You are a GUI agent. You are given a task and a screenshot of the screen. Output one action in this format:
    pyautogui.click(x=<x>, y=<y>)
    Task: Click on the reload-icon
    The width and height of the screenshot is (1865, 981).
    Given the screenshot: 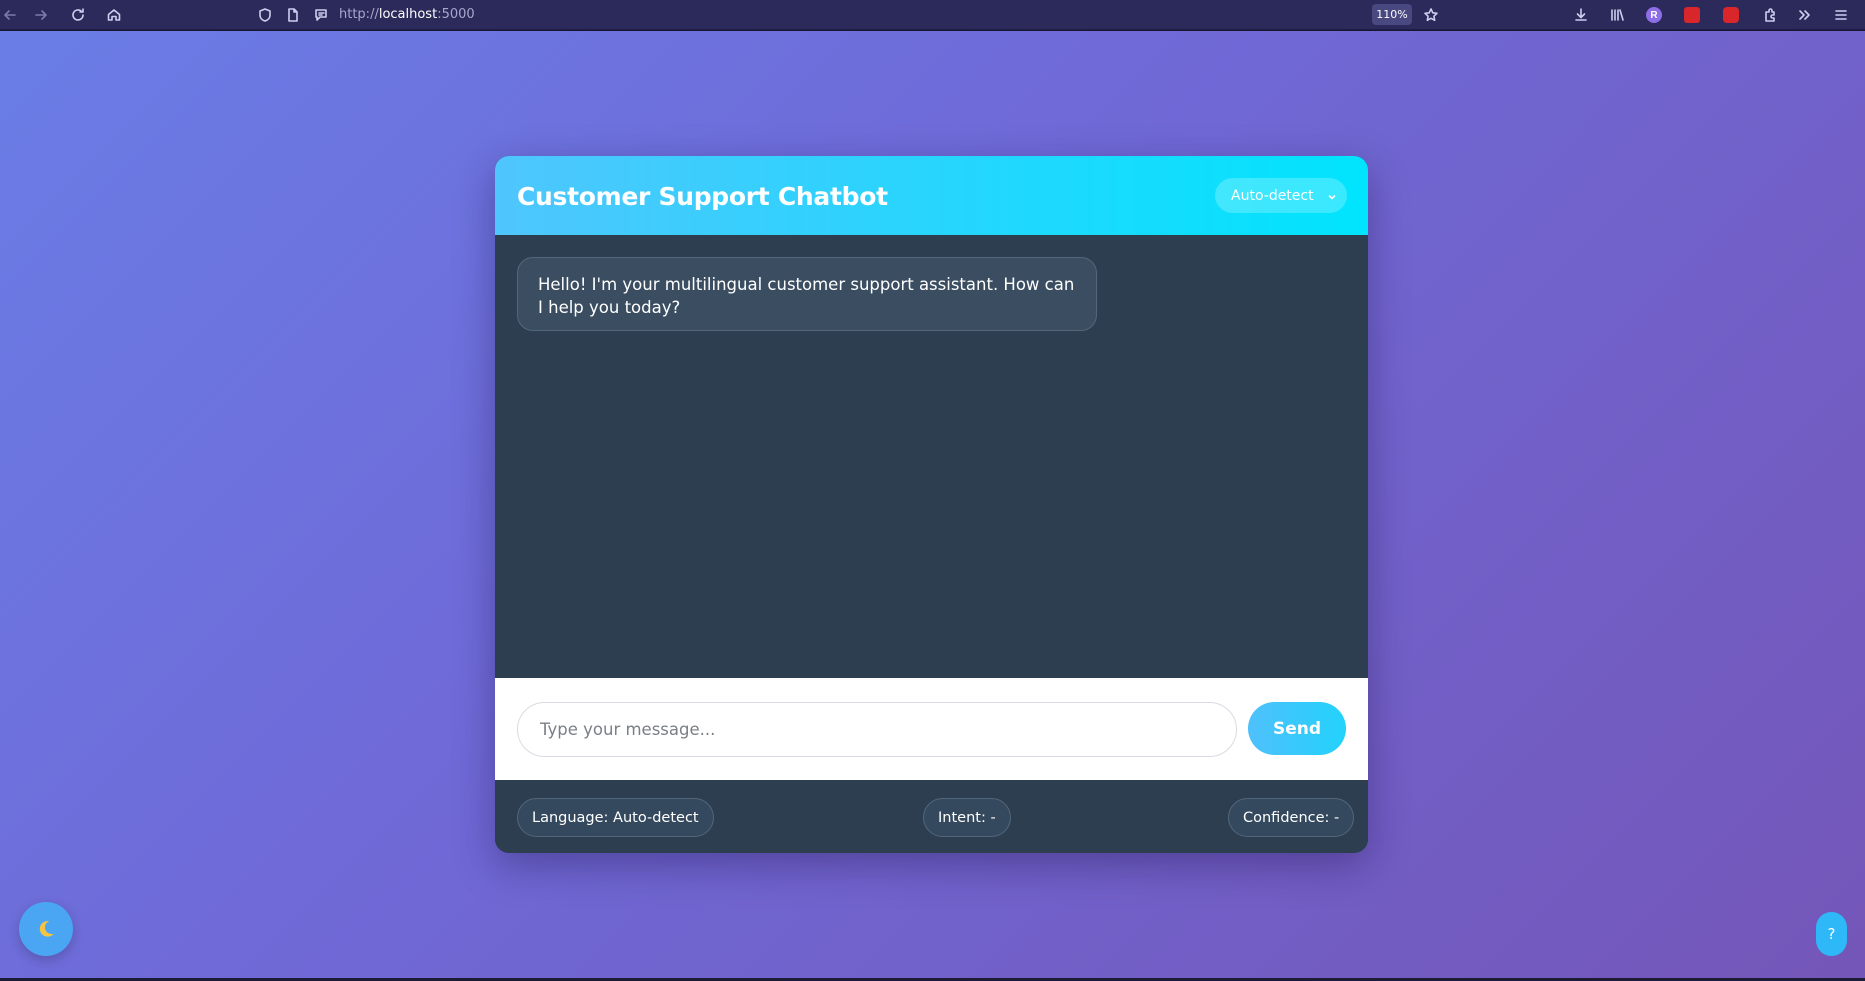 What is the action you would take?
    pyautogui.click(x=78, y=15)
    